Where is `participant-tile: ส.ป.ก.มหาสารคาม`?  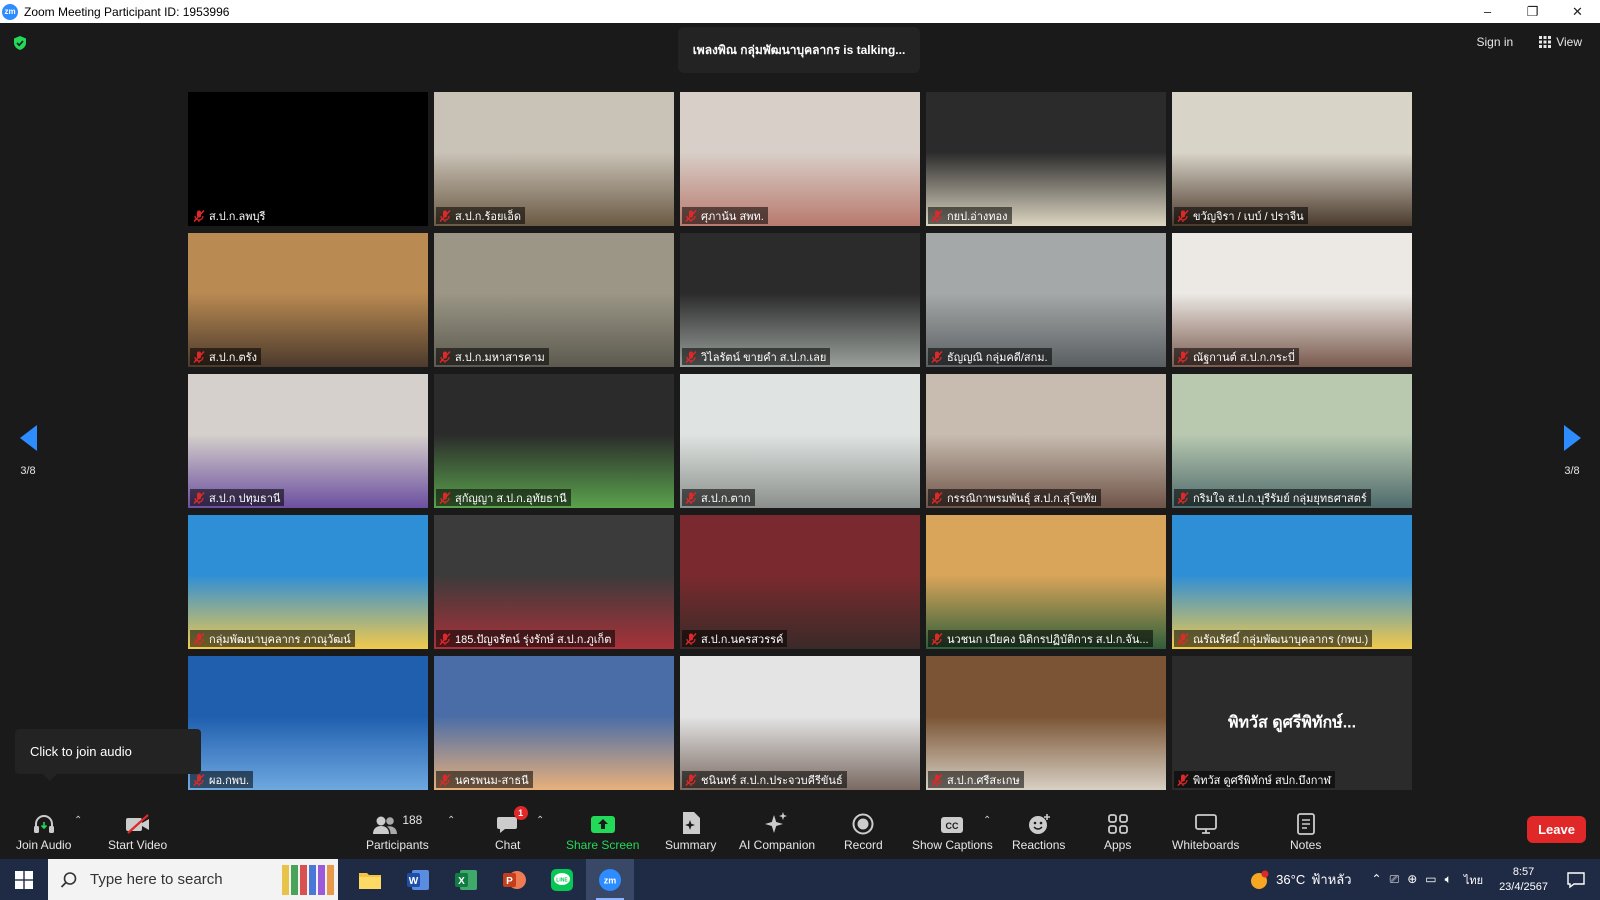
participant-tile: ส.ป.ก.มหาสารคาม is located at coordinates (554, 300).